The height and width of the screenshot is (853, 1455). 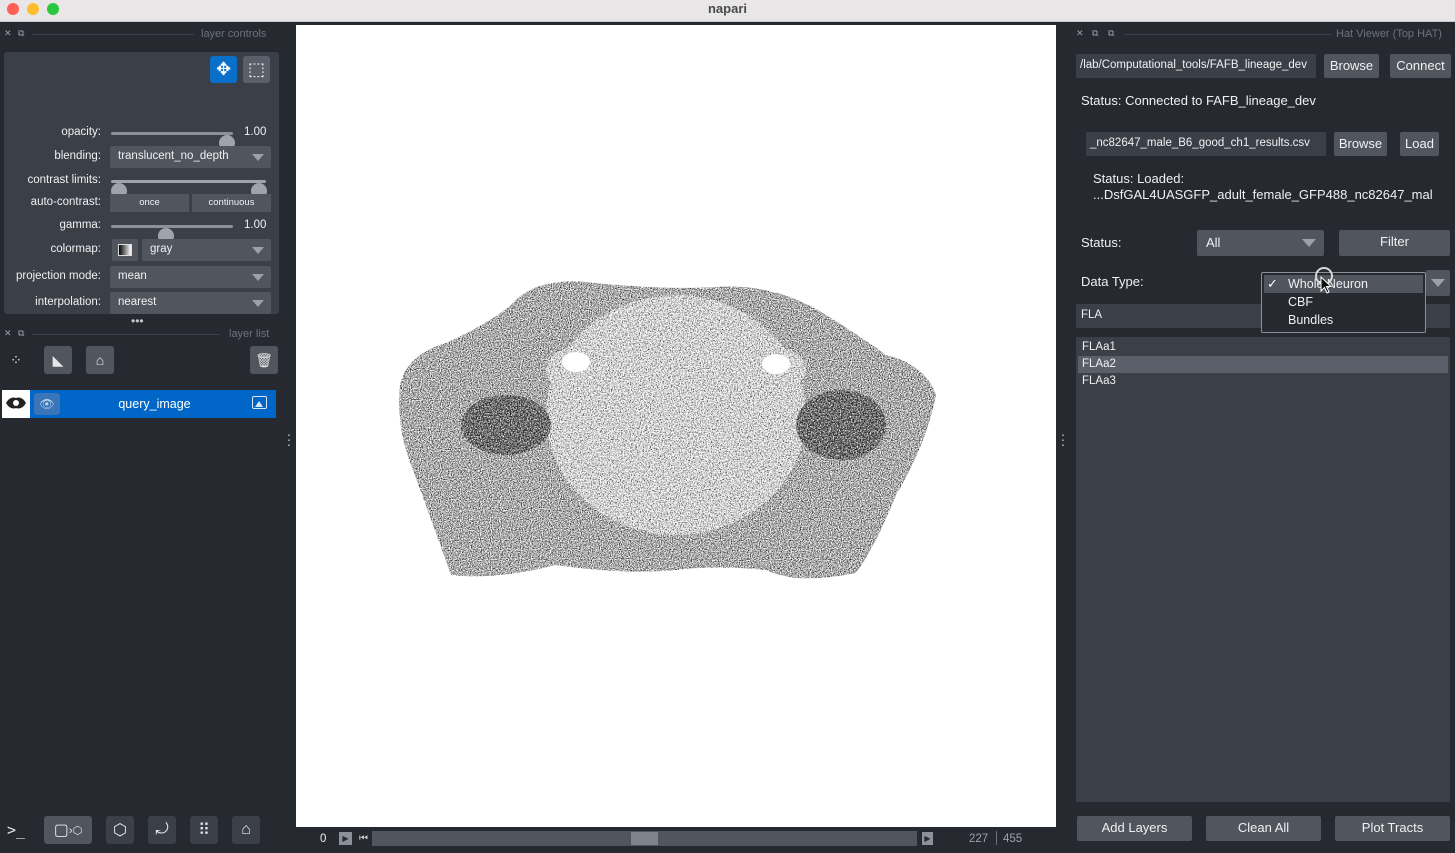 I want to click on gamma-row: gamma: 1.00, so click(x=141, y=229).